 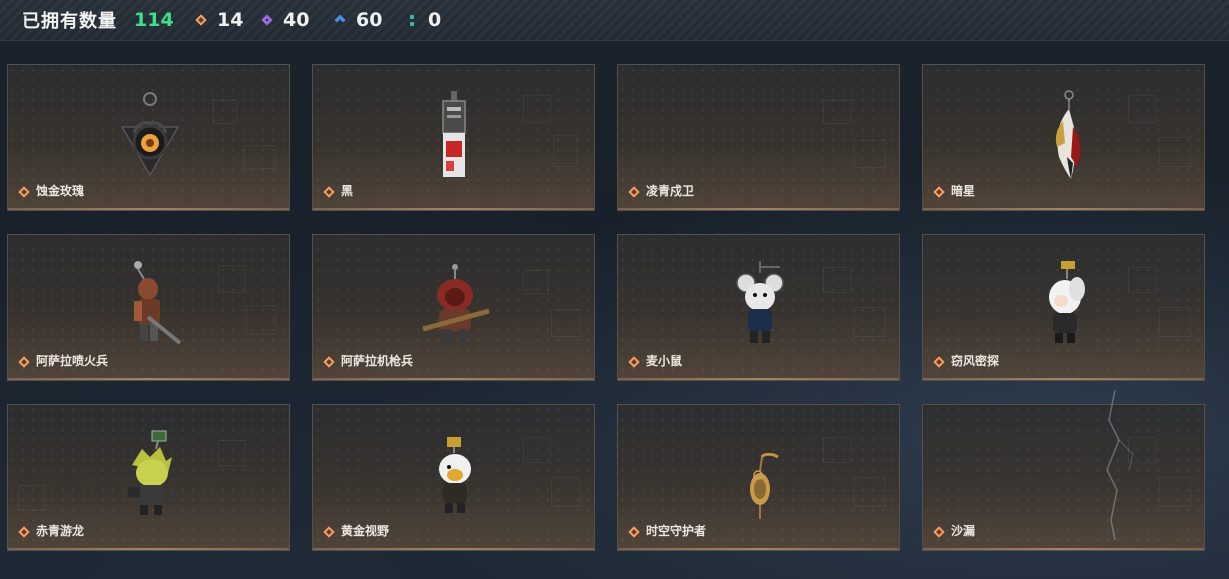 What do you see at coordinates (72, 361) in the screenshot?
I see `item-name: 阿萨拉喷火兵` at bounding box center [72, 361].